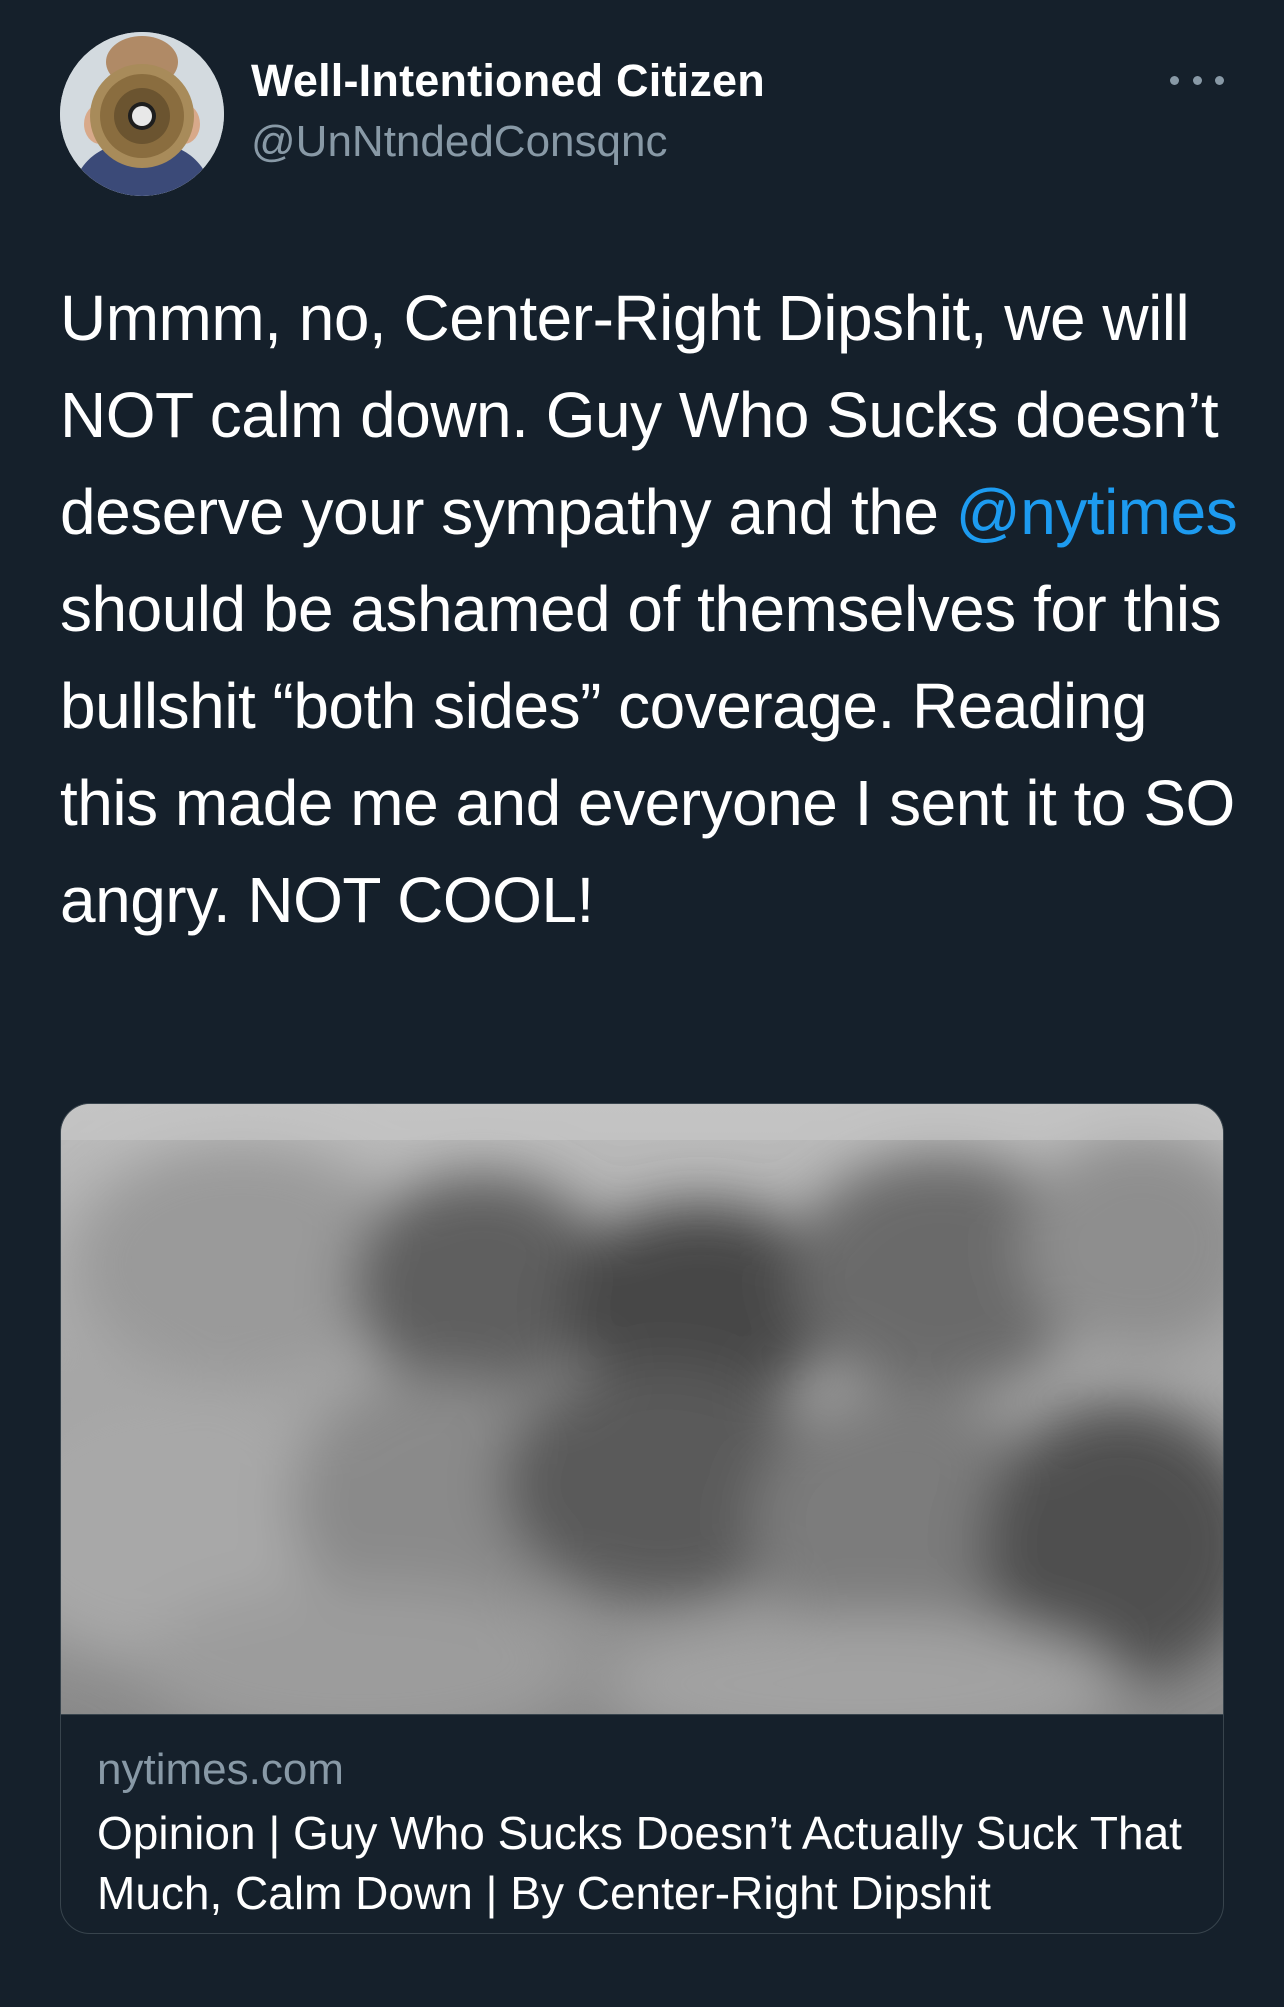  I want to click on person-with-megaphone-icon, so click(142, 114).